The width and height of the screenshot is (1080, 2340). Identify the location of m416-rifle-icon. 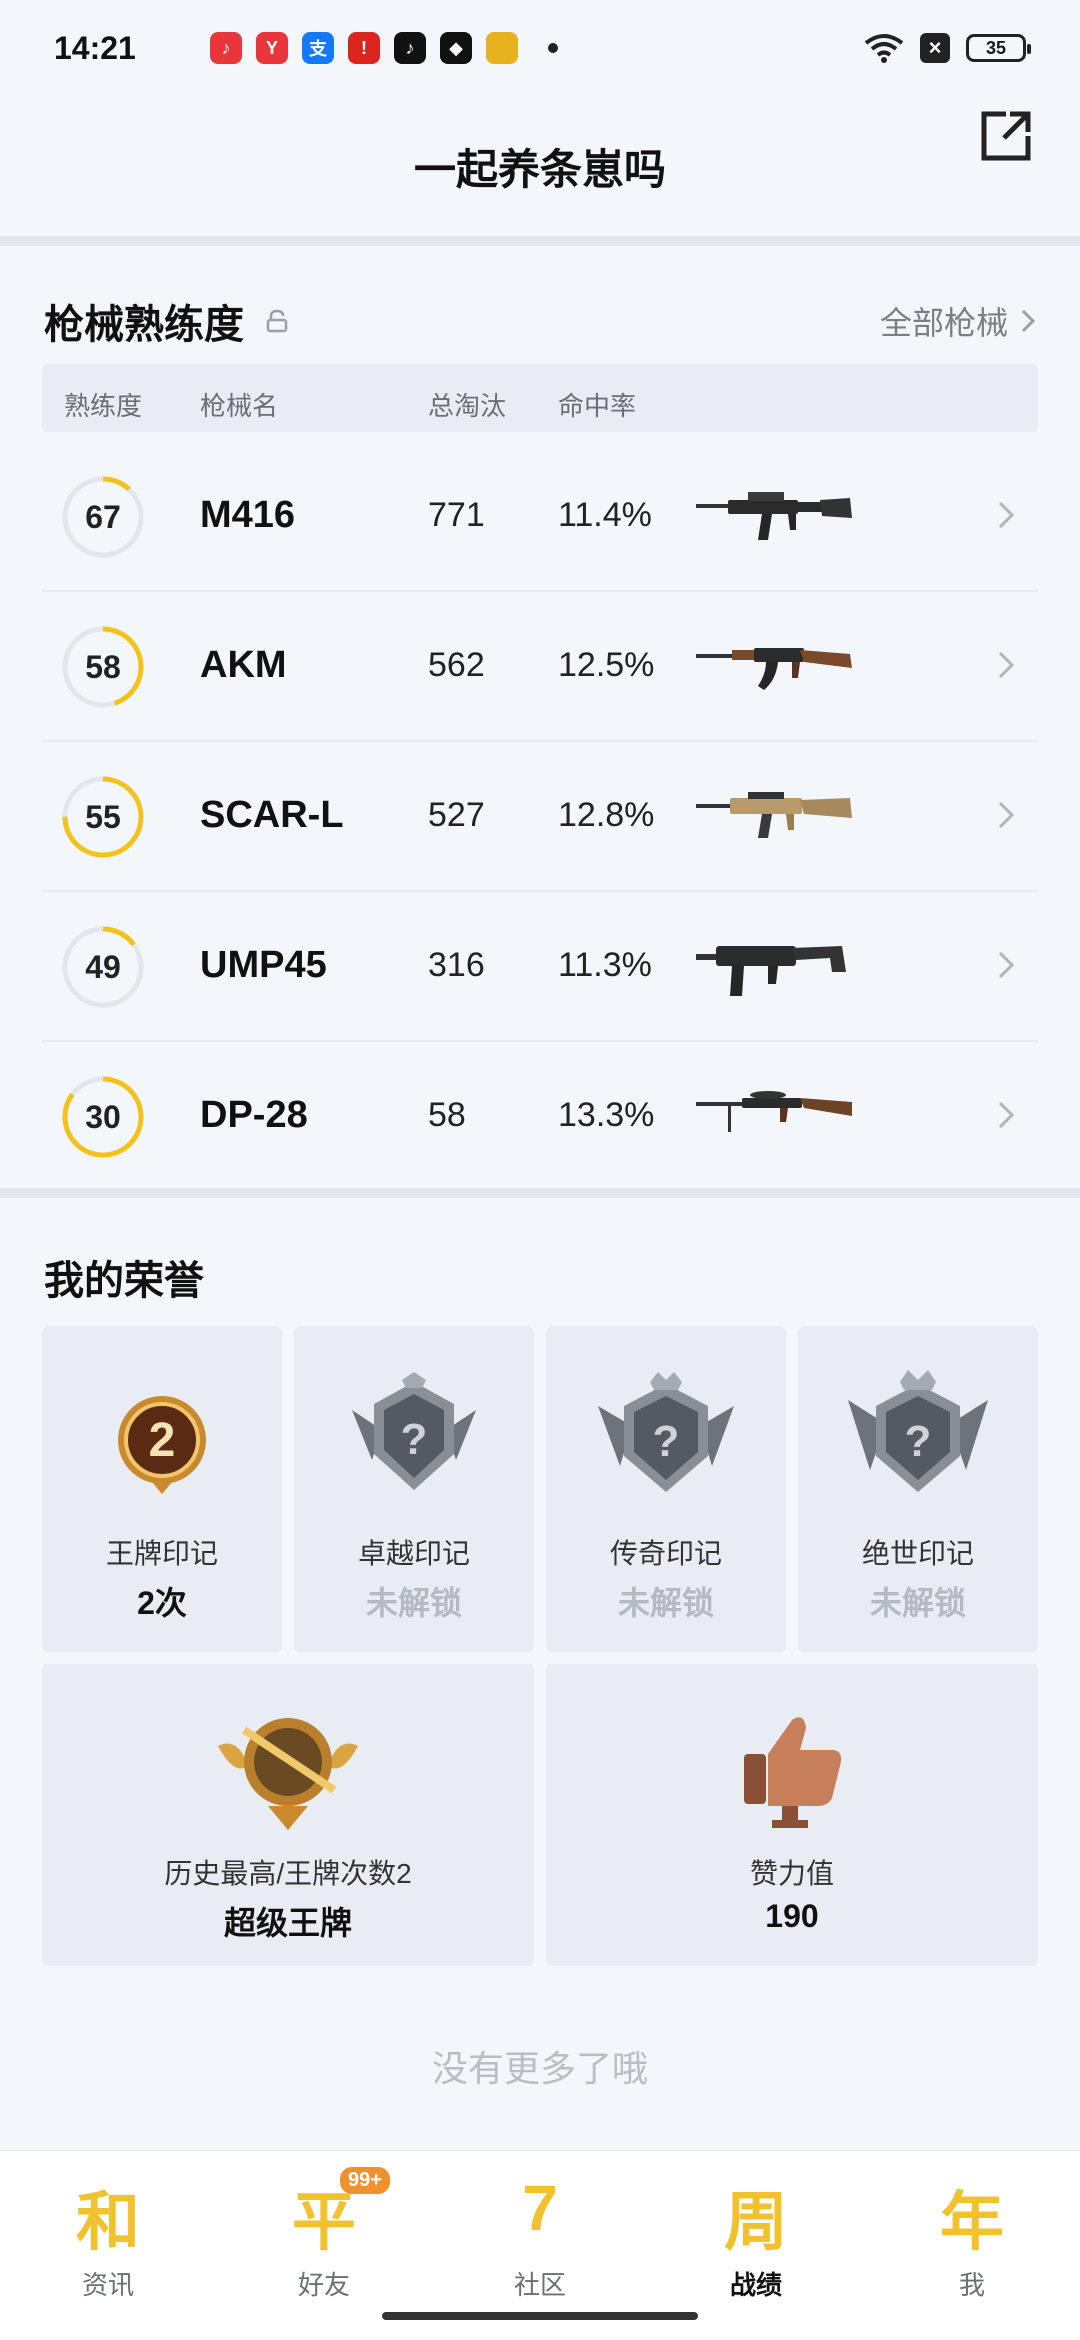
(774, 516).